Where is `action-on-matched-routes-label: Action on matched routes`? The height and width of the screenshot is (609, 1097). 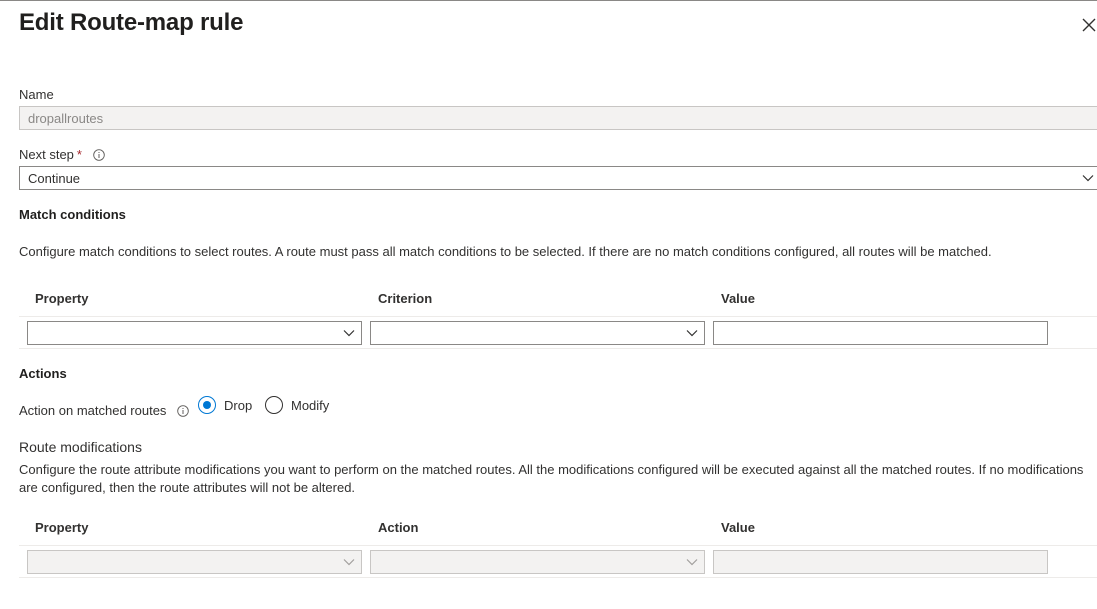 action-on-matched-routes-label: Action on matched routes is located at coordinates (93, 410).